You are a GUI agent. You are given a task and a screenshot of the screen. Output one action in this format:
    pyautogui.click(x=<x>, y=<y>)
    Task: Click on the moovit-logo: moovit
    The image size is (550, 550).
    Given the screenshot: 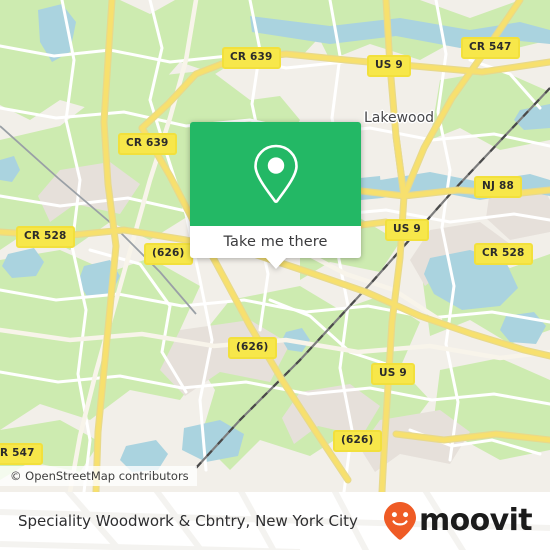 What is the action you would take?
    pyautogui.click(x=458, y=521)
    